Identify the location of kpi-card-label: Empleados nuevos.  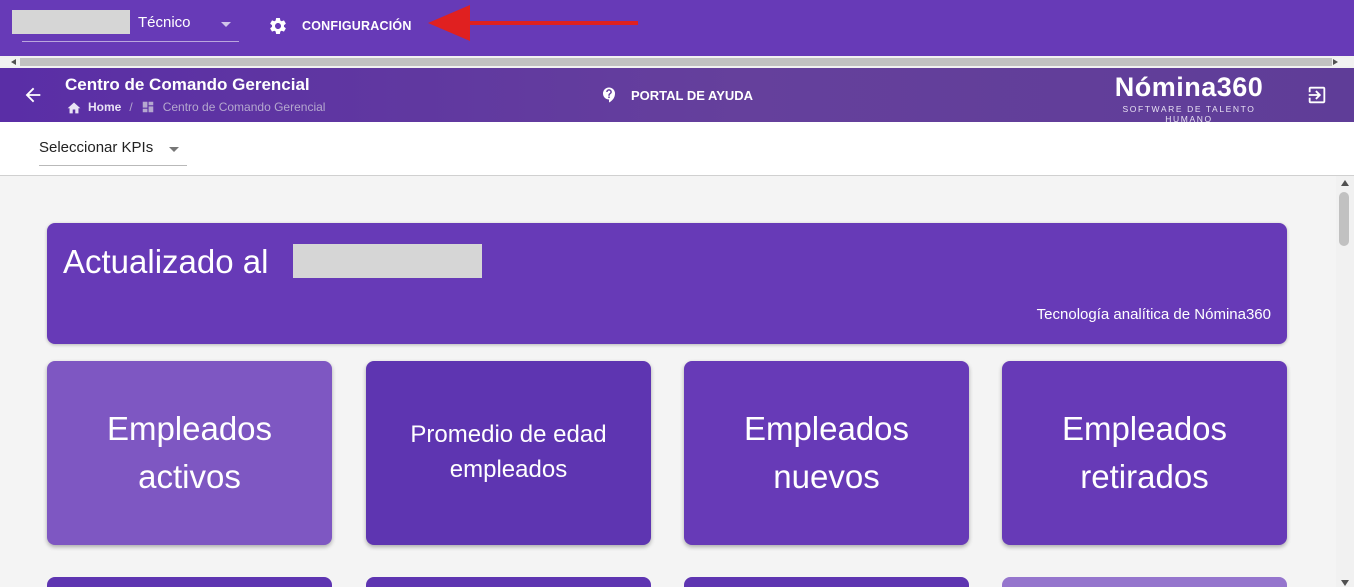
(826, 452).